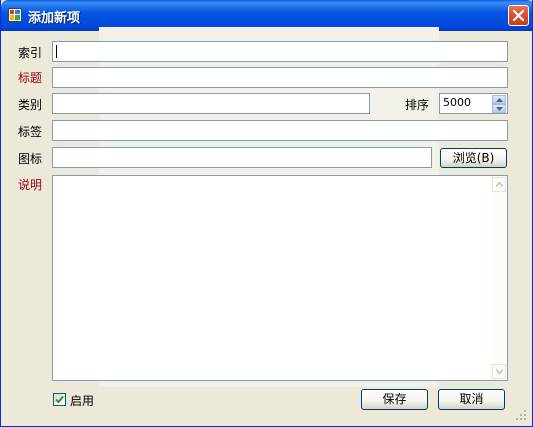 This screenshot has height=427, width=533. Describe the element at coordinates (417, 105) in the screenshot. I see `sort-label: 排序` at that location.